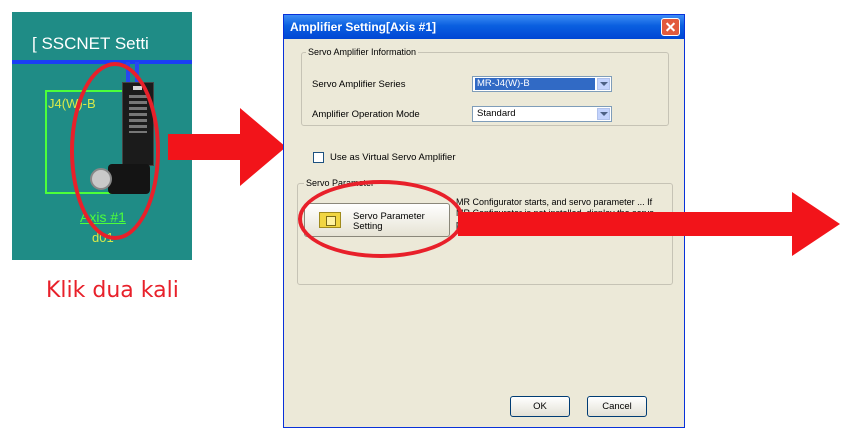 This screenshot has height=436, width=850. Describe the element at coordinates (542, 114) in the screenshot. I see `mode-dropdown: Standard` at that location.